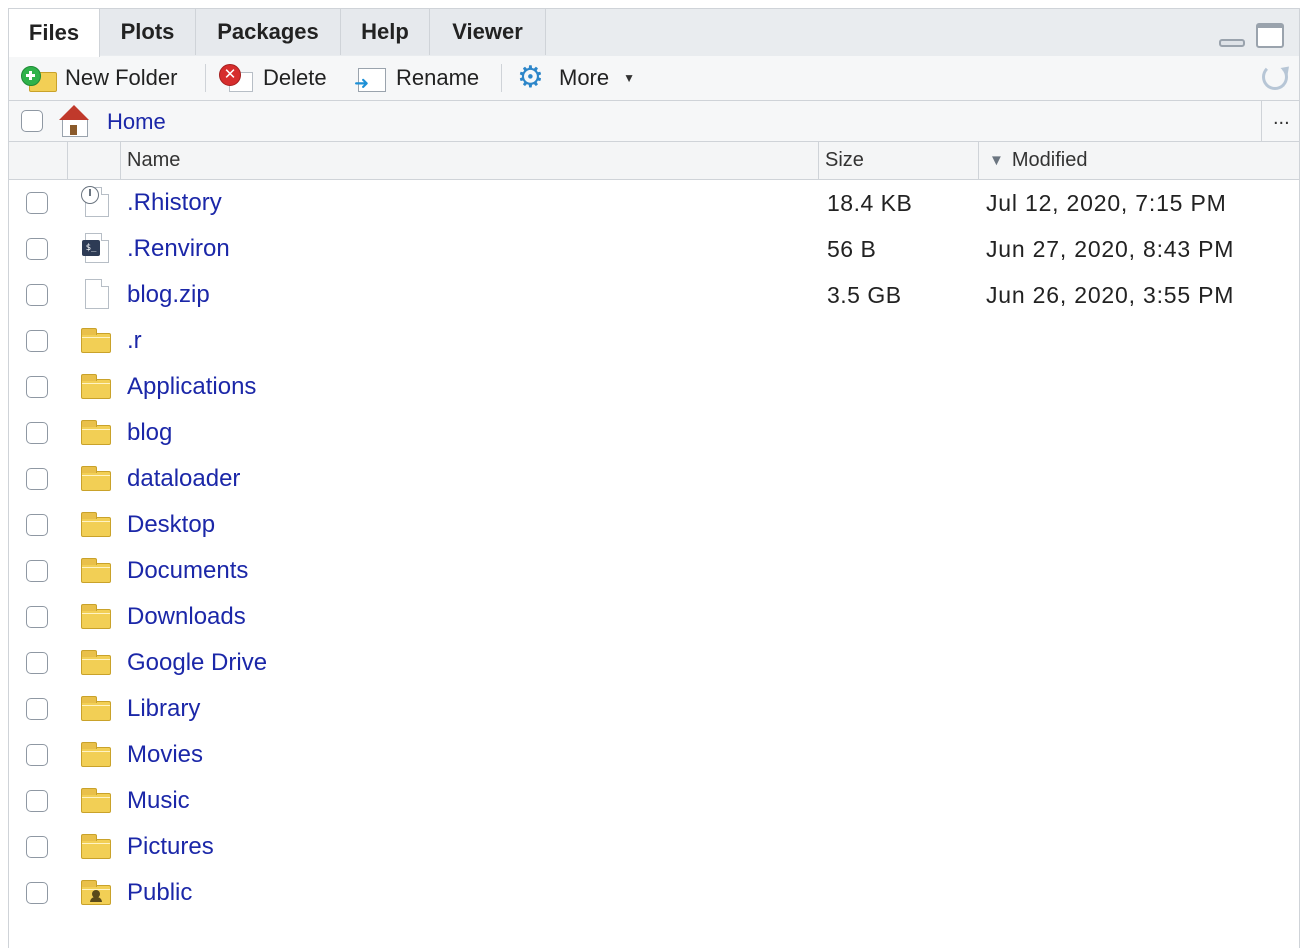 This screenshot has width=1308, height=948. What do you see at coordinates (1270, 35) in the screenshot?
I see `maximize-pane-button` at bounding box center [1270, 35].